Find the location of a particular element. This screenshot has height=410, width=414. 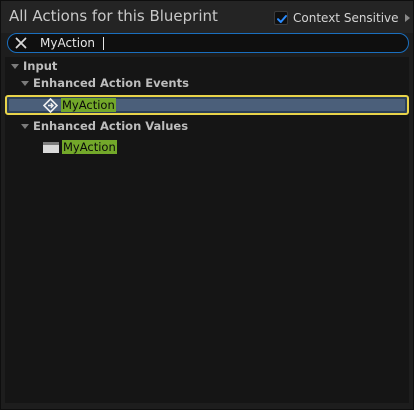

action-item-myaction-event: MyAction is located at coordinates (79, 105).